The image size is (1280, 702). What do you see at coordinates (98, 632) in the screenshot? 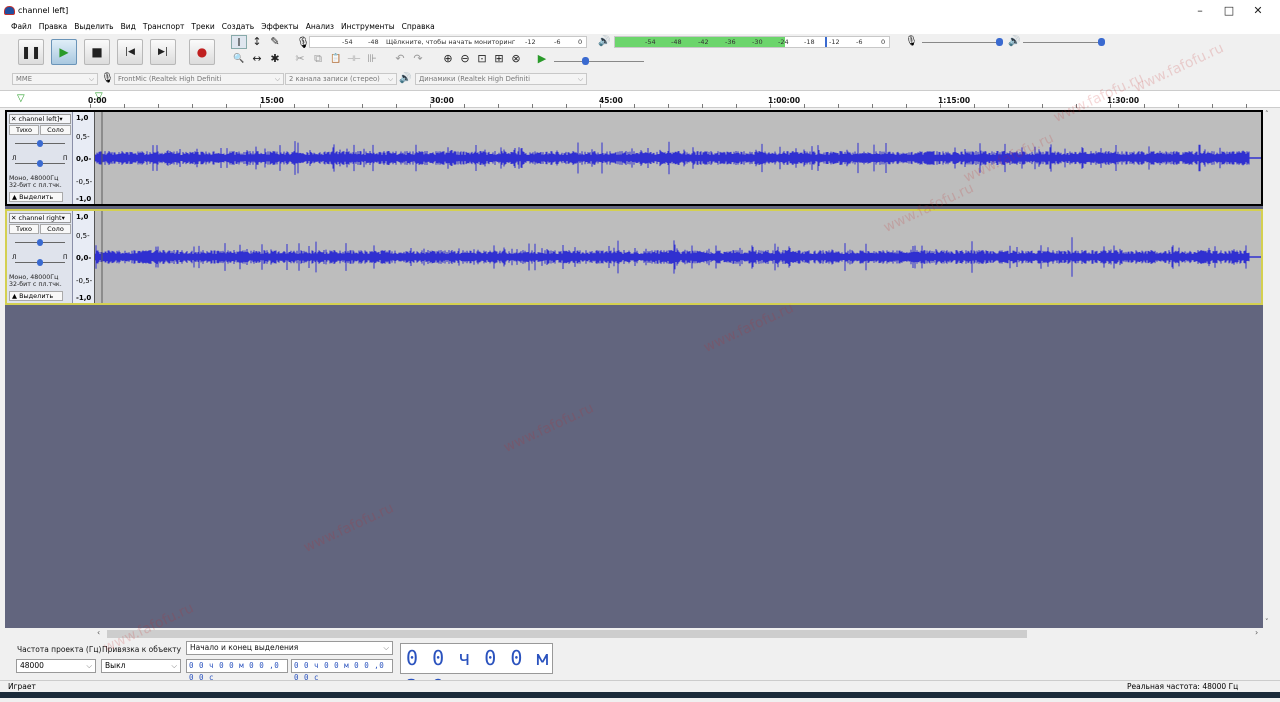
I see `scroll-left-icon: ‹` at bounding box center [98, 632].